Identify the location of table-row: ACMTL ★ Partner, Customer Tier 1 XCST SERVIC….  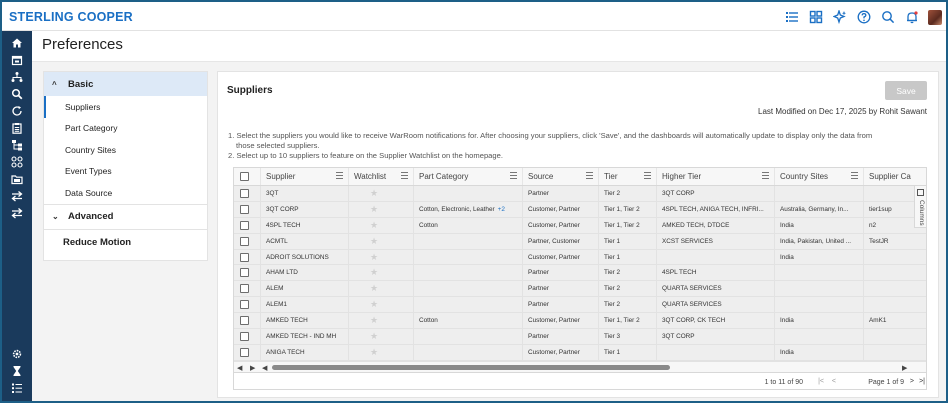
(580, 241).